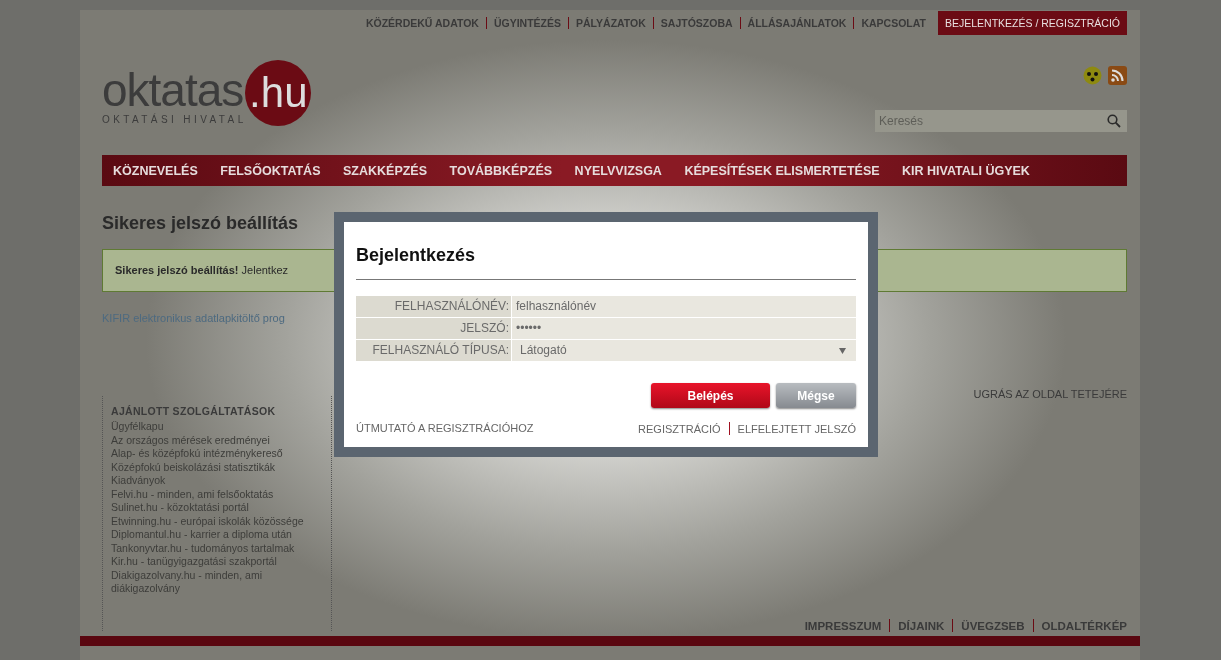 The height and width of the screenshot is (660, 1221). I want to click on dialog-link: ELFELEJTETT JELSZÓ, so click(796, 428).